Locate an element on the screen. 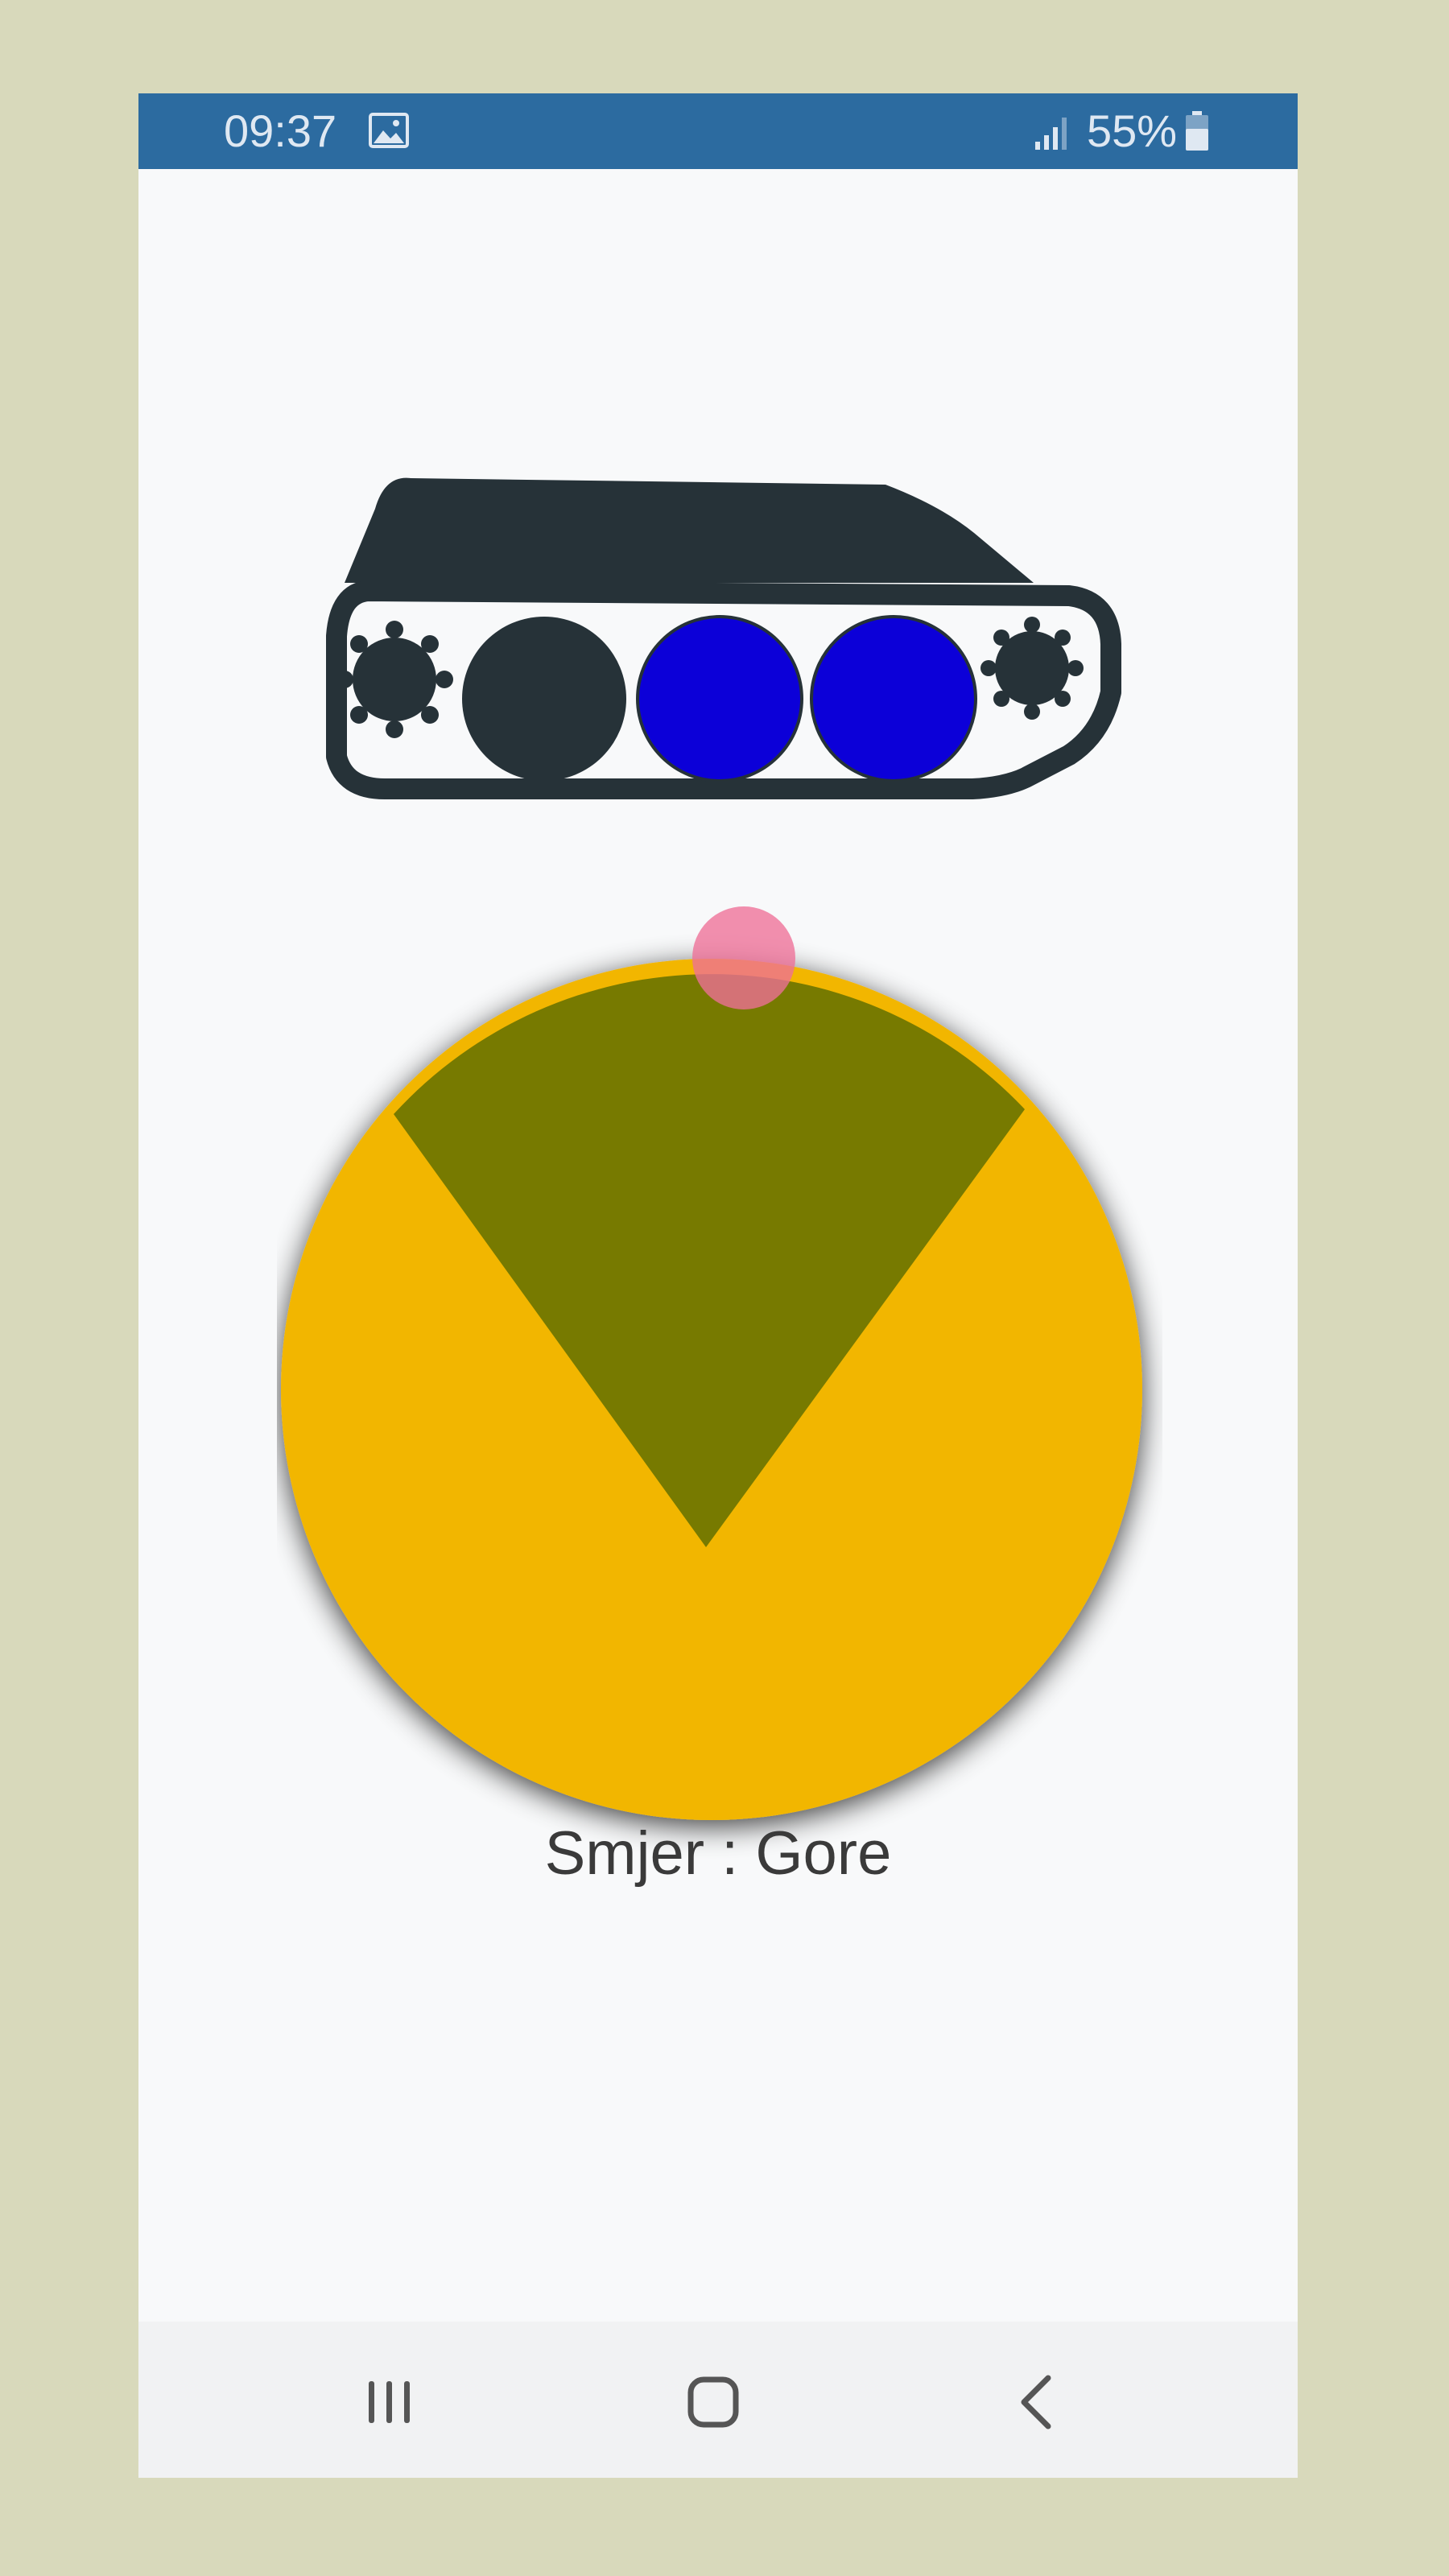  battery-percentage: 55% is located at coordinates (1132, 130).